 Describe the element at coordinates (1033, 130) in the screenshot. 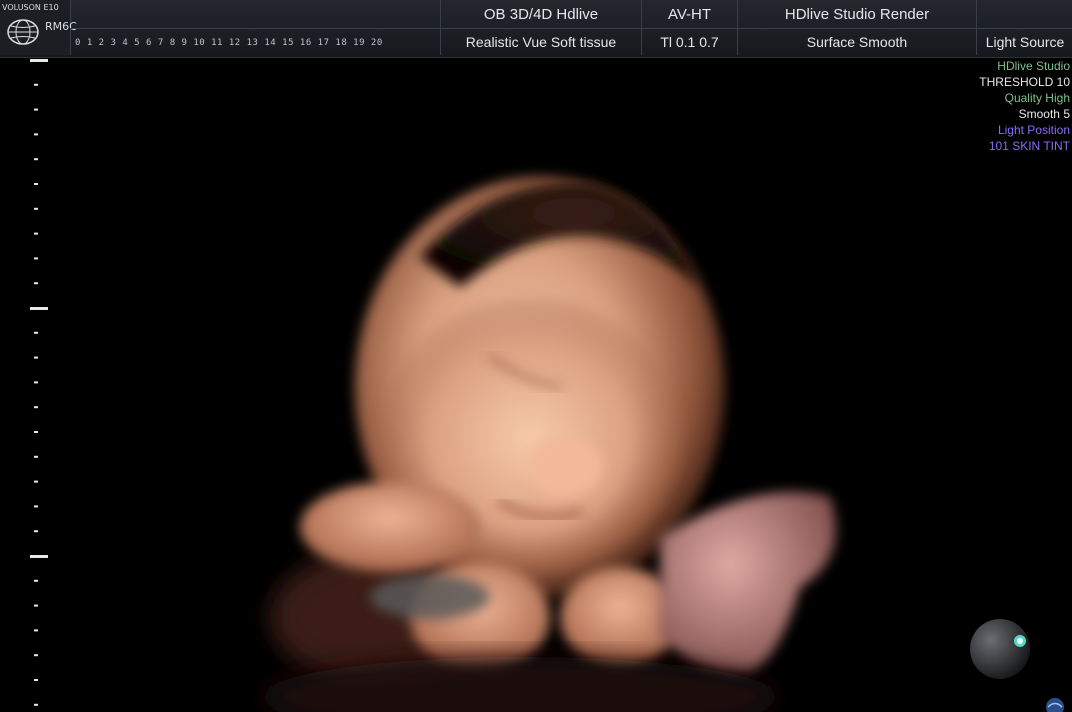

I see `param-line: Light Position` at that location.